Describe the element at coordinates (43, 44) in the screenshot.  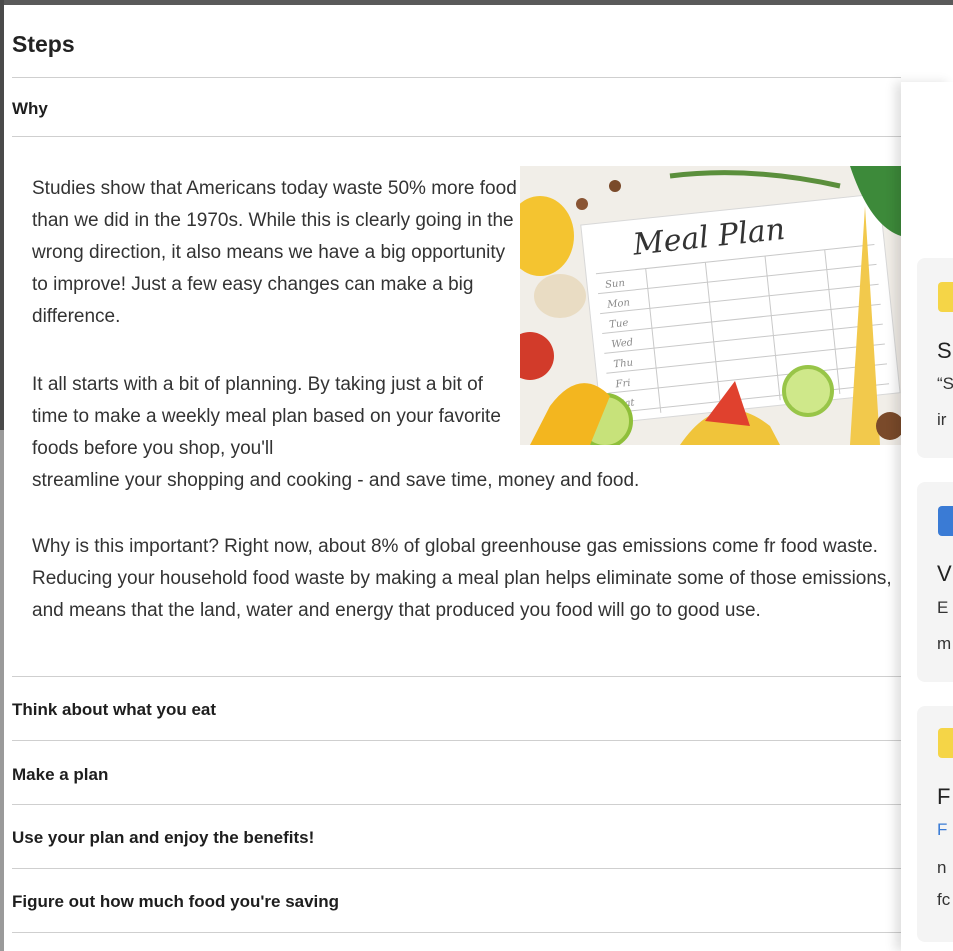
I see `steps-title: Steps` at that location.